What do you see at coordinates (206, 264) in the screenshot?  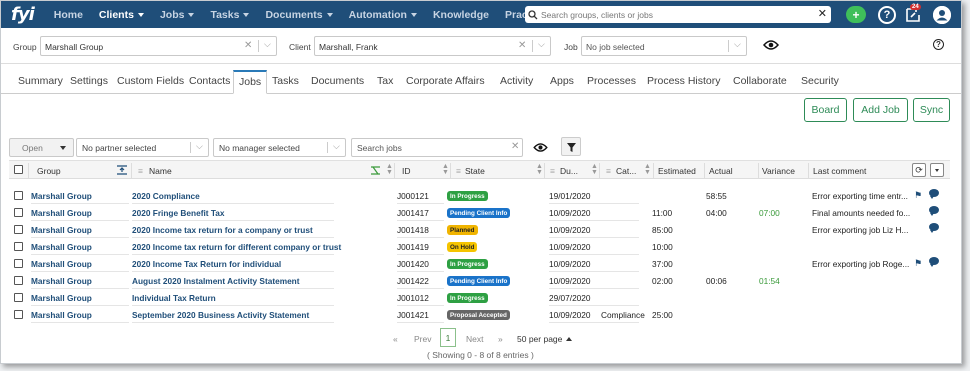 I see `row-job-name-link: 2020 Income Tax Return for individual` at bounding box center [206, 264].